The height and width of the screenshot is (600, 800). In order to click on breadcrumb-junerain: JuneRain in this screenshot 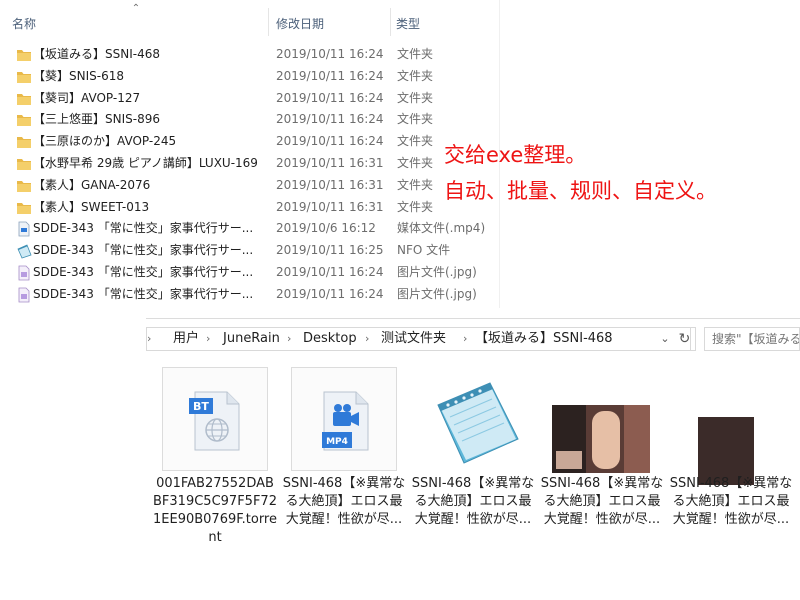, I will do `click(251, 339)`.